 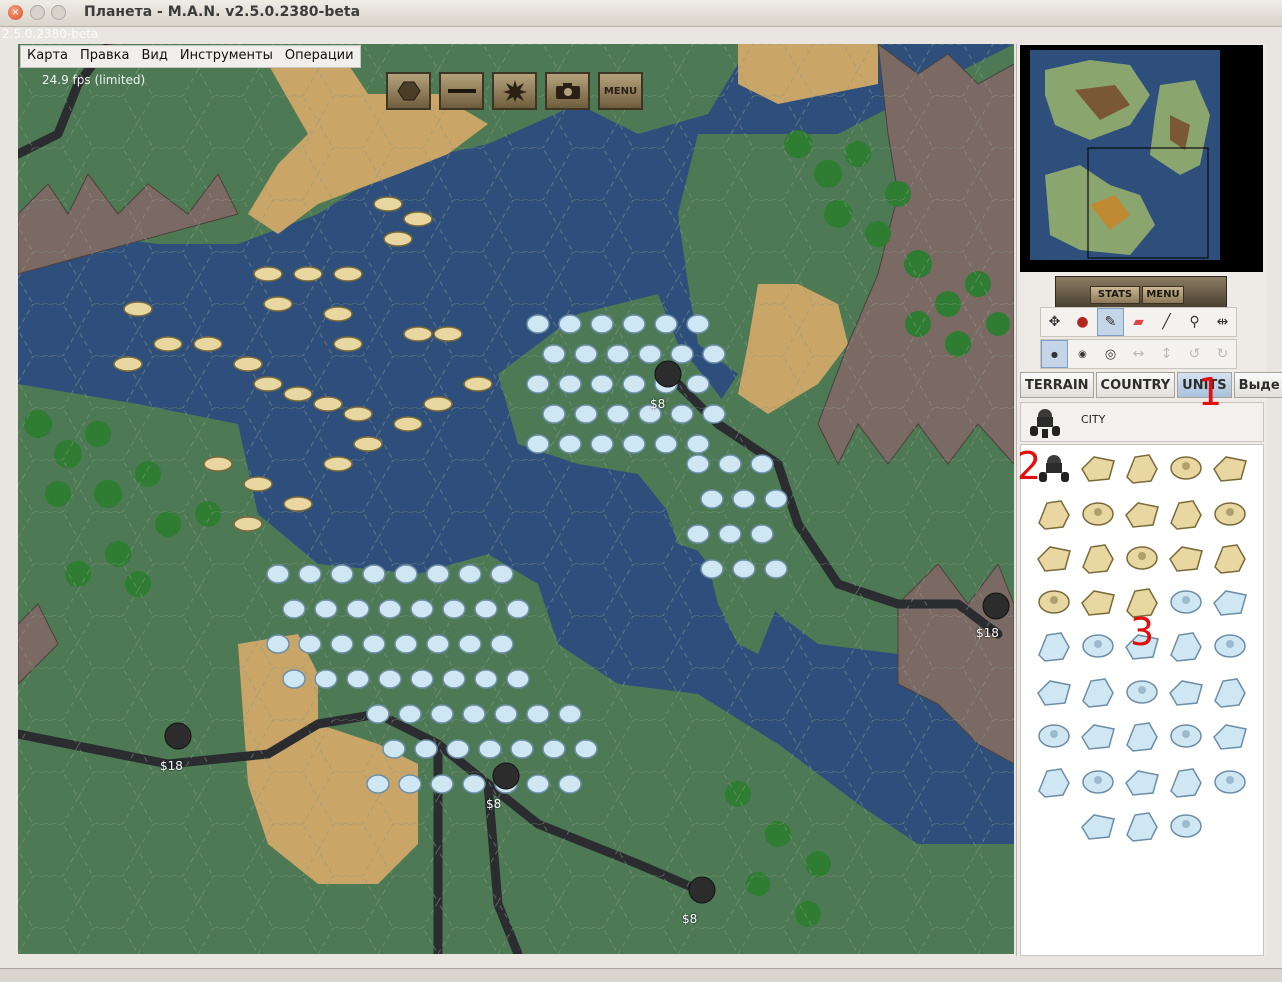 What do you see at coordinates (1166, 354) in the screenshot?
I see `flip-vertical-button: ↕` at bounding box center [1166, 354].